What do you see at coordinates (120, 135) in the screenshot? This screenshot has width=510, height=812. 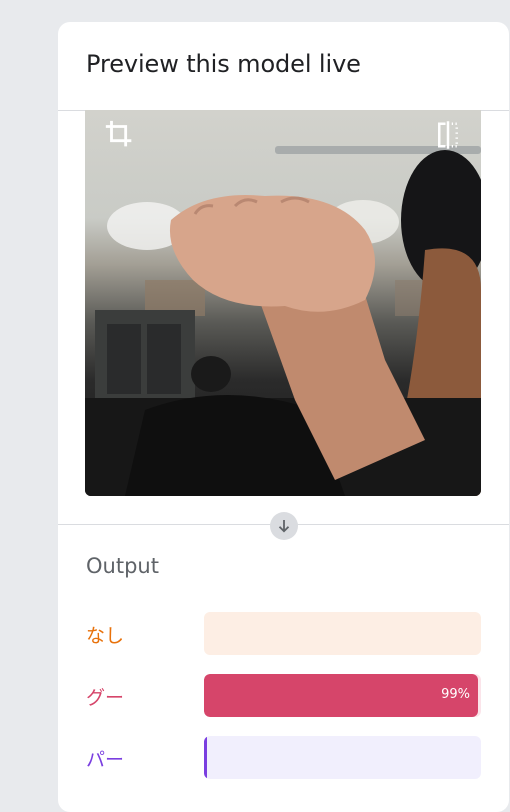 I see `crop-icon` at bounding box center [120, 135].